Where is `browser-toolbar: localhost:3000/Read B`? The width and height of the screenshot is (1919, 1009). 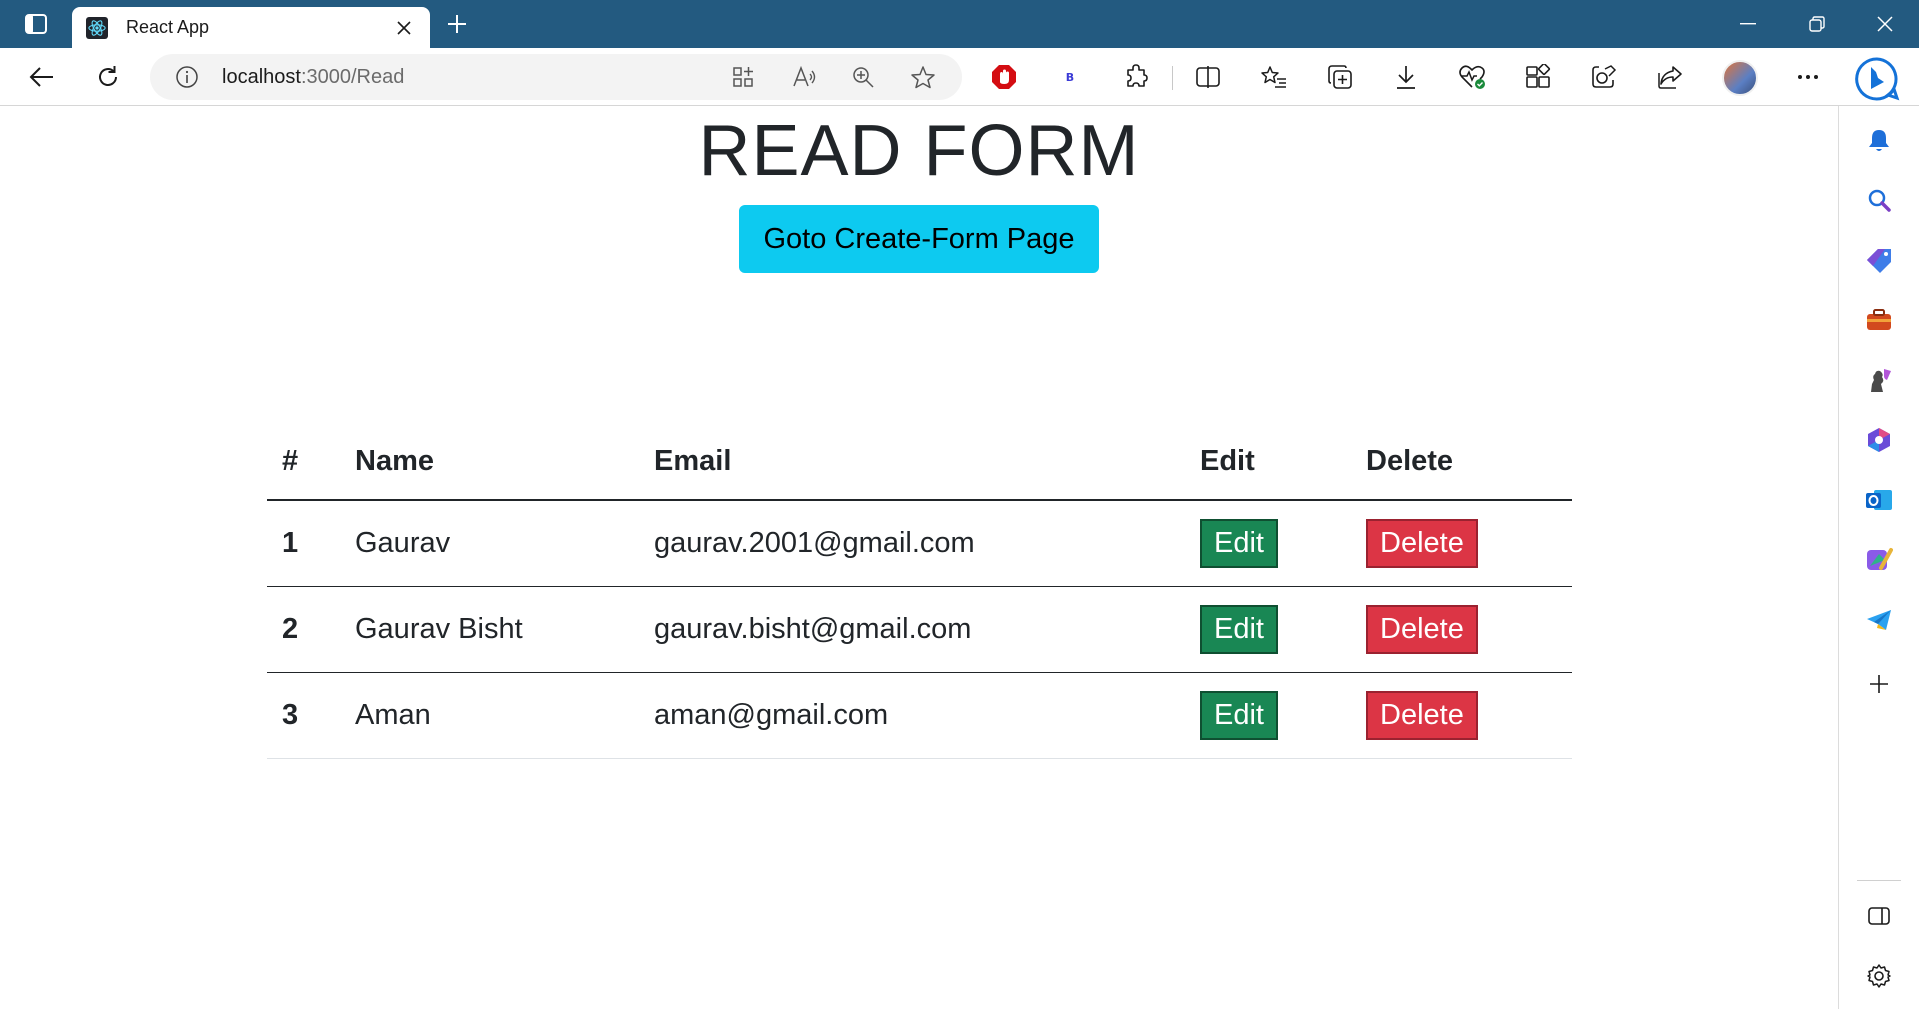 browser-toolbar: localhost:3000/Read B is located at coordinates (959, 77).